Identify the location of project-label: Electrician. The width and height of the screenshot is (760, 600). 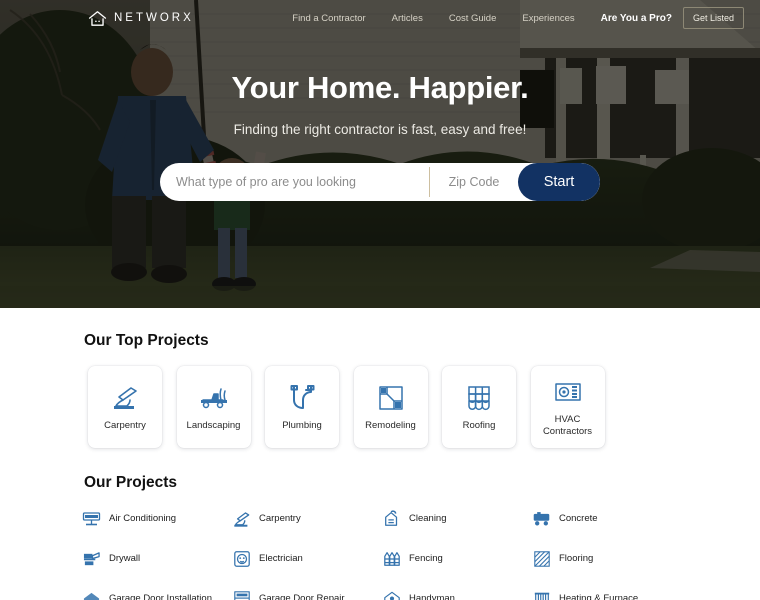
(281, 558).